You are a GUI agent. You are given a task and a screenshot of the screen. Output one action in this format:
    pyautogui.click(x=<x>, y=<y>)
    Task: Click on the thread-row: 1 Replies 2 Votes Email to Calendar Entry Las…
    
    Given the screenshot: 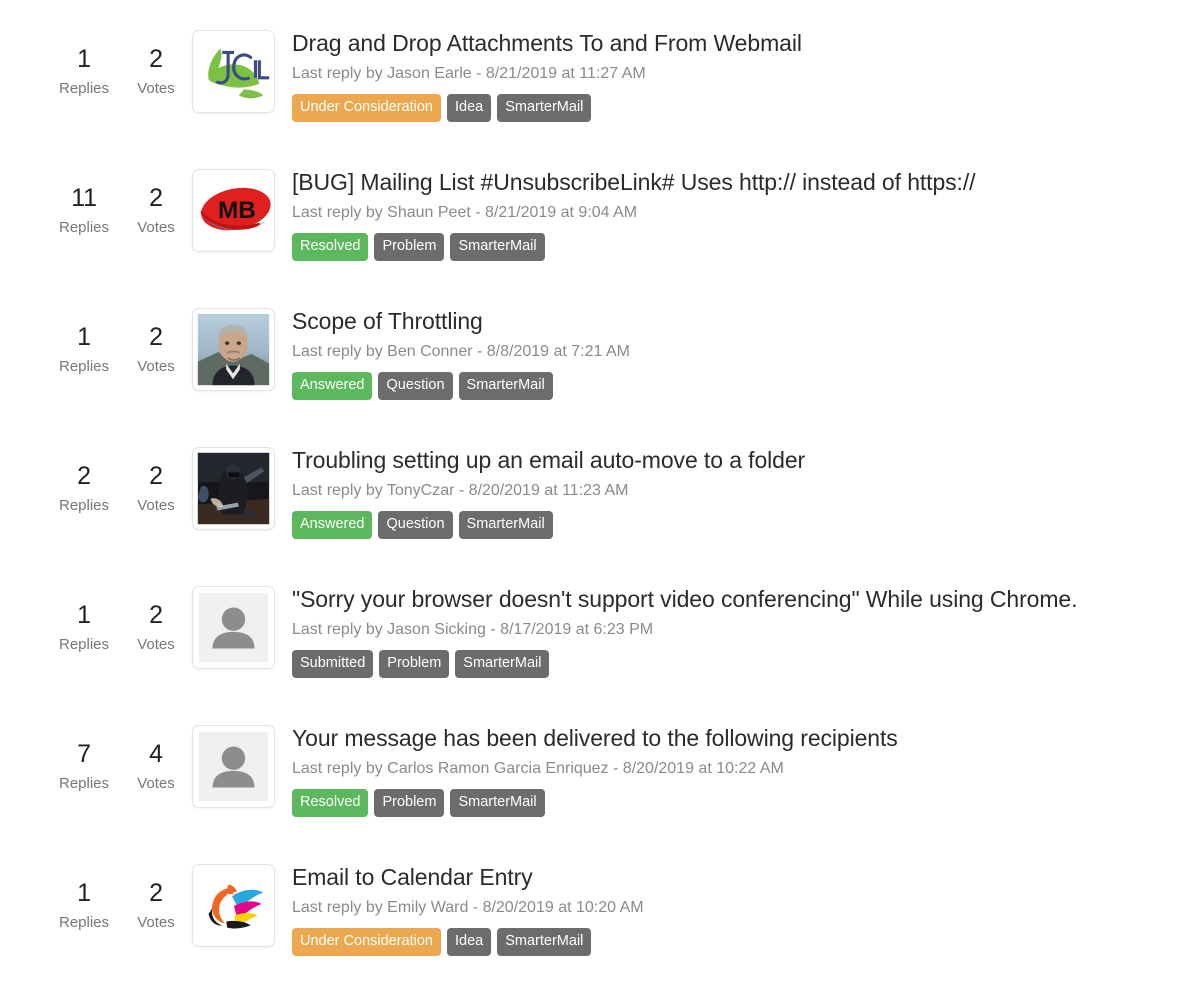 What is the action you would take?
    pyautogui.click(x=600, y=925)
    